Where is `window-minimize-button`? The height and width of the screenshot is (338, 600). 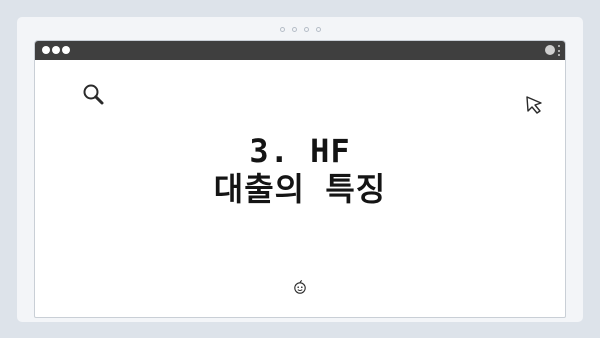 window-minimize-button is located at coordinates (56, 50).